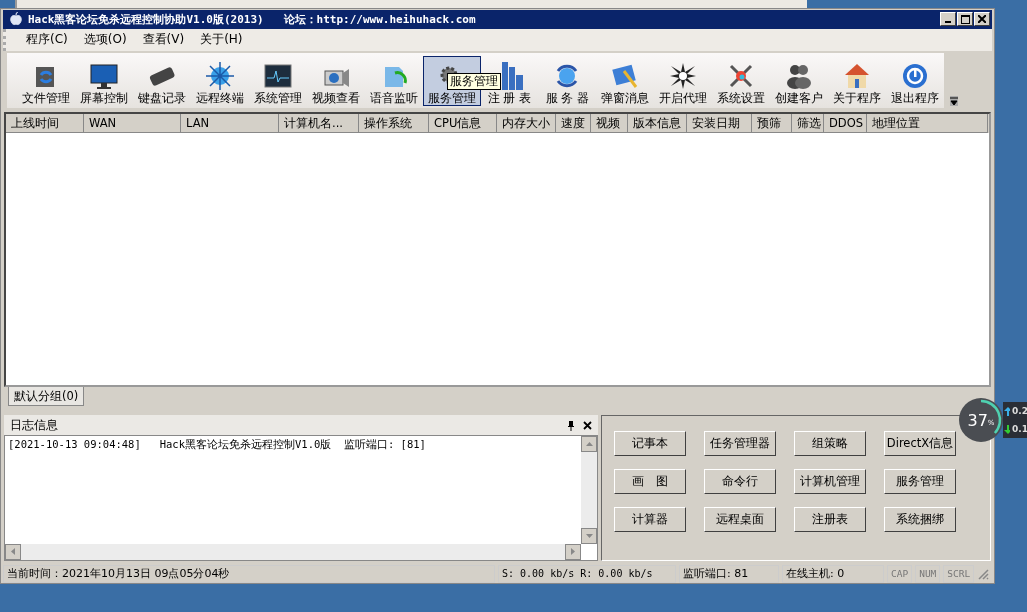  What do you see at coordinates (217, 445) in the screenshot?
I see `log-line: [2021-10-13 09:04:48] Hack黑客论坛免杀远程控制V1.0版 监听端口: [81]` at bounding box center [217, 445].